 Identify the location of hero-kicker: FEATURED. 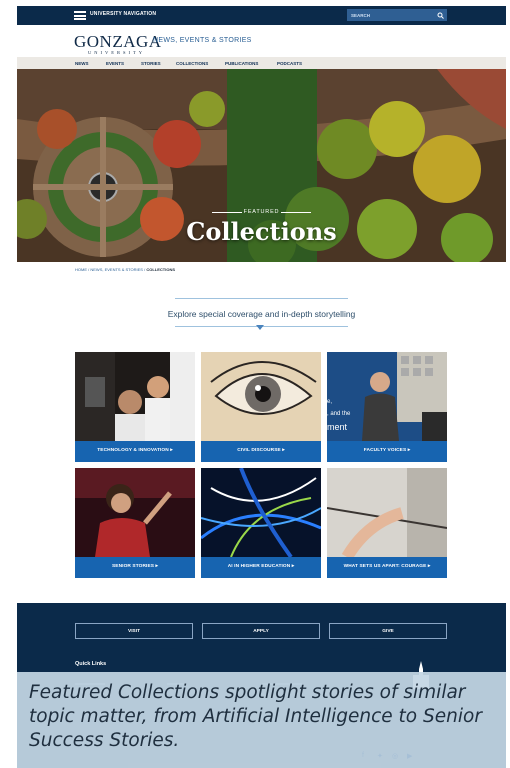
(261, 212).